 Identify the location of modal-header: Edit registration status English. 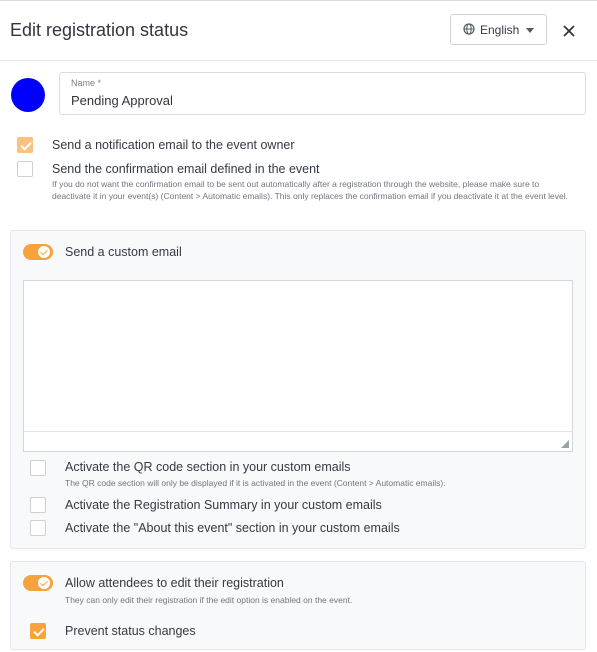
(298, 31).